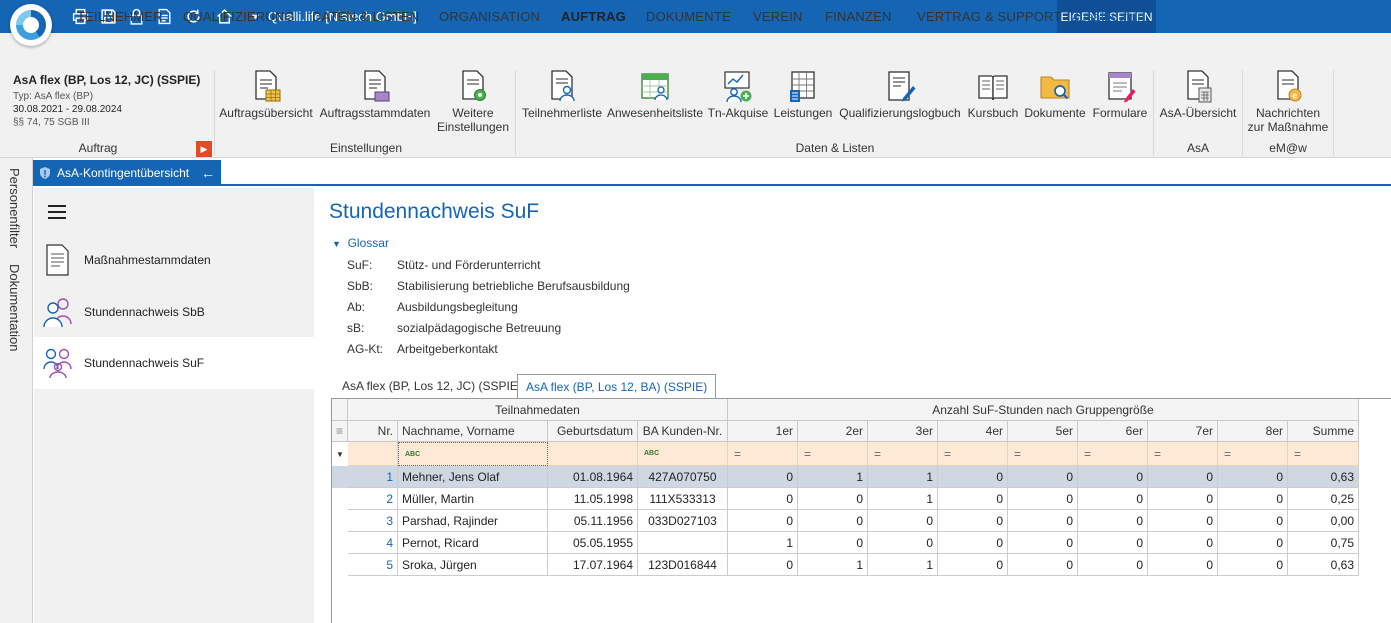 This screenshot has height=623, width=1391. What do you see at coordinates (683, 454) in the screenshot?
I see `filter-cell-ba-kunden-nr: ABC` at bounding box center [683, 454].